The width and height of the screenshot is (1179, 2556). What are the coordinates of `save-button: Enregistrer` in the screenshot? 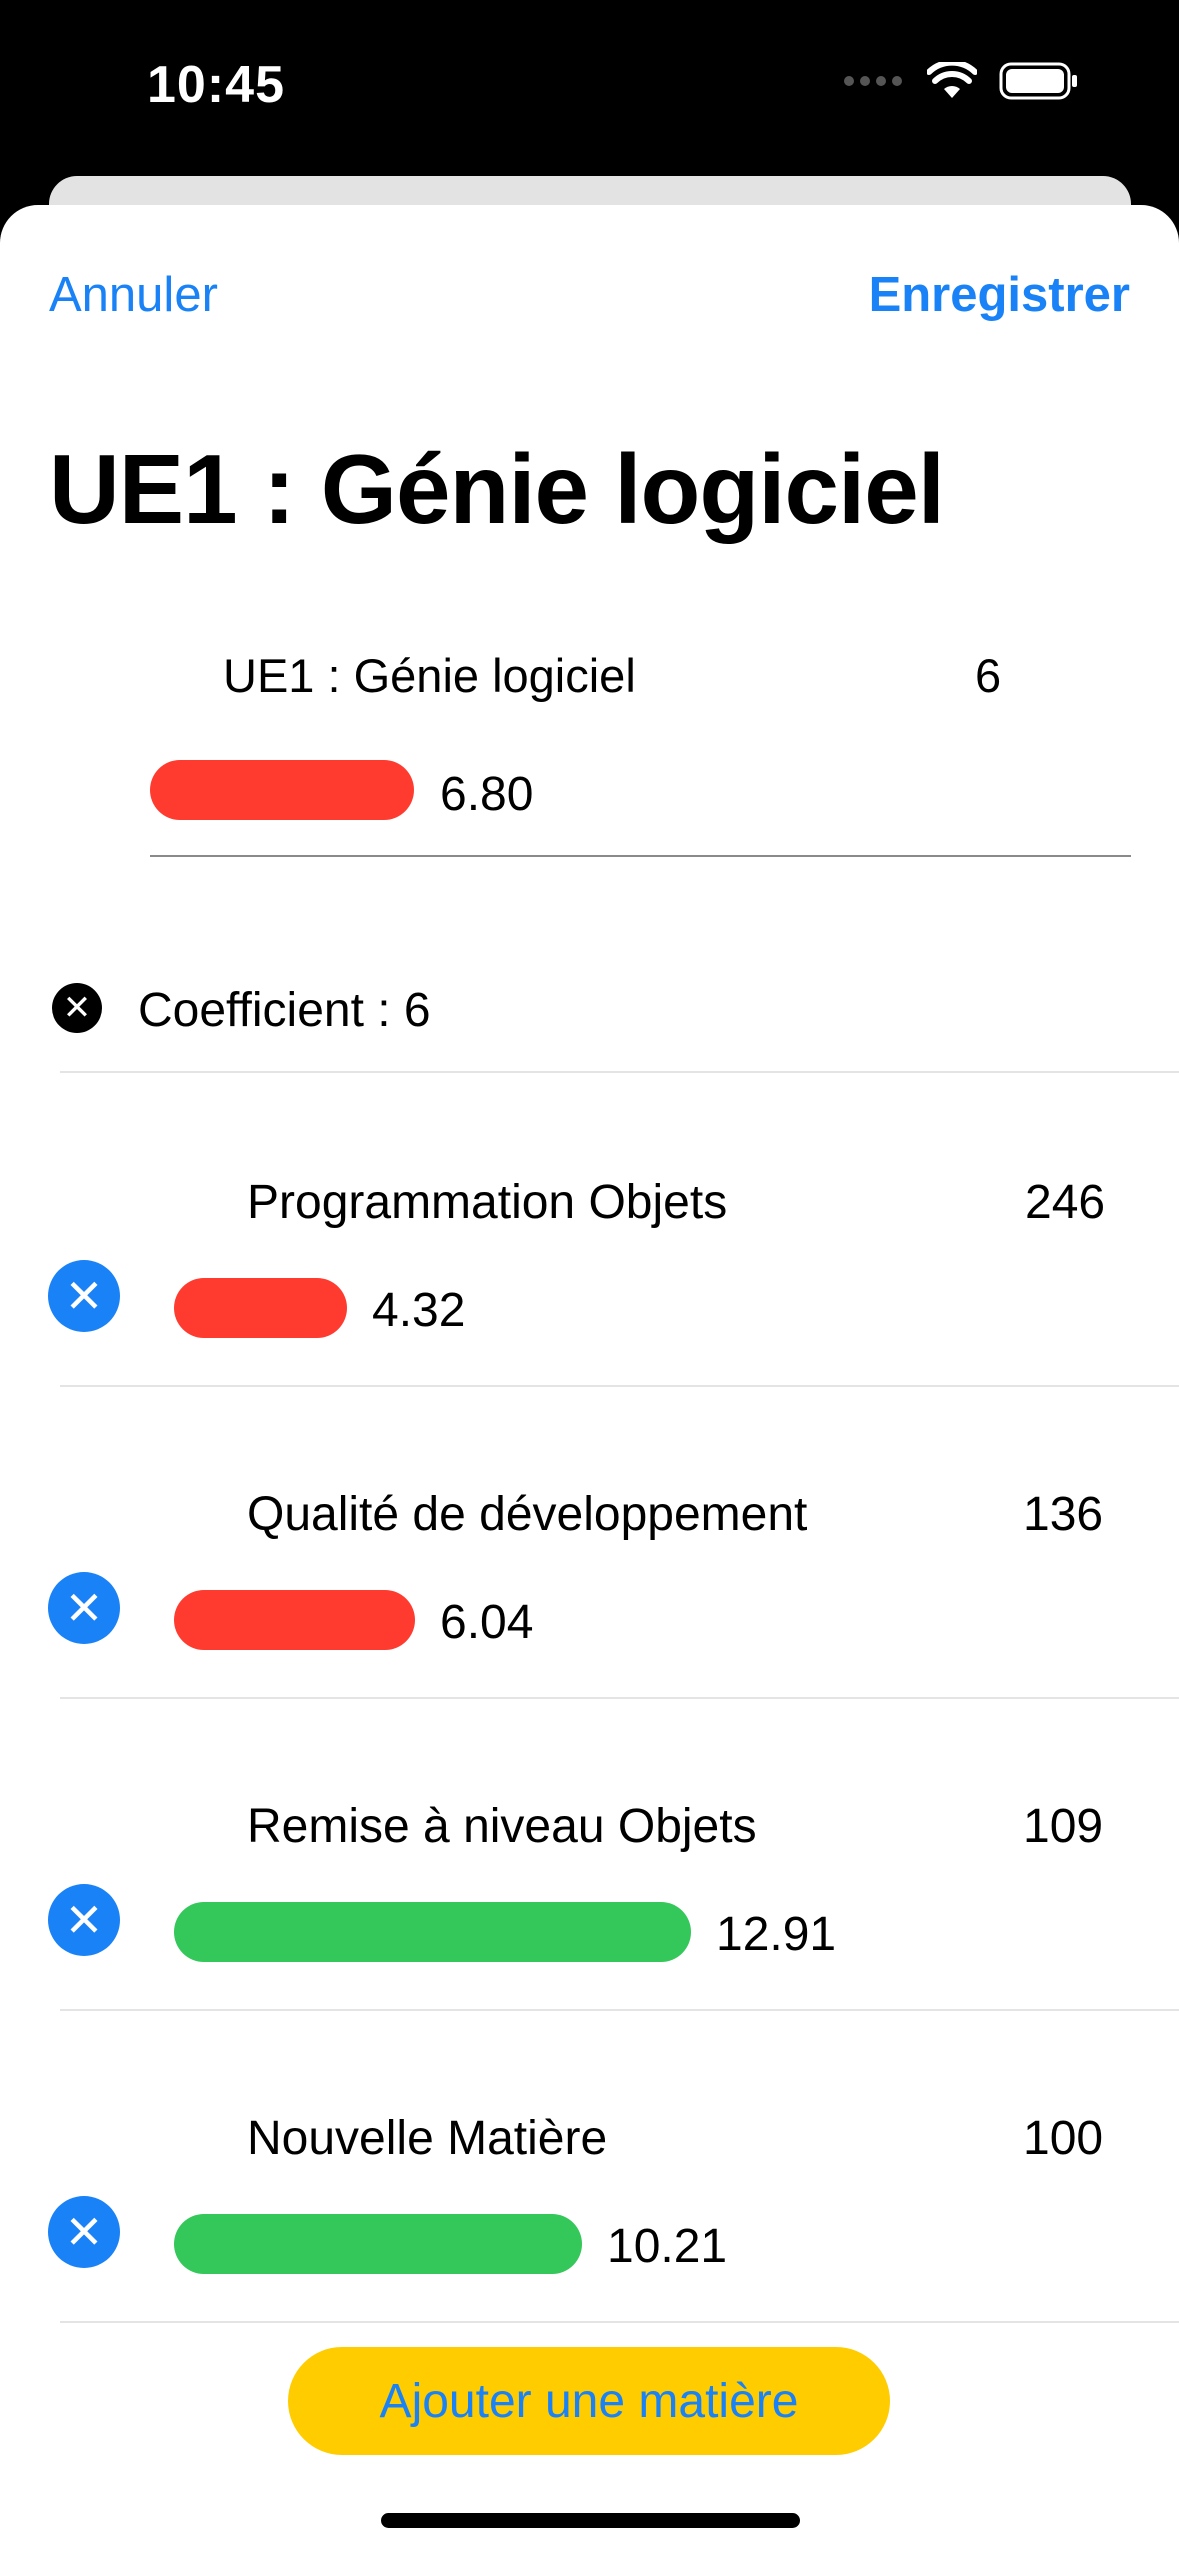 It's located at (999, 295).